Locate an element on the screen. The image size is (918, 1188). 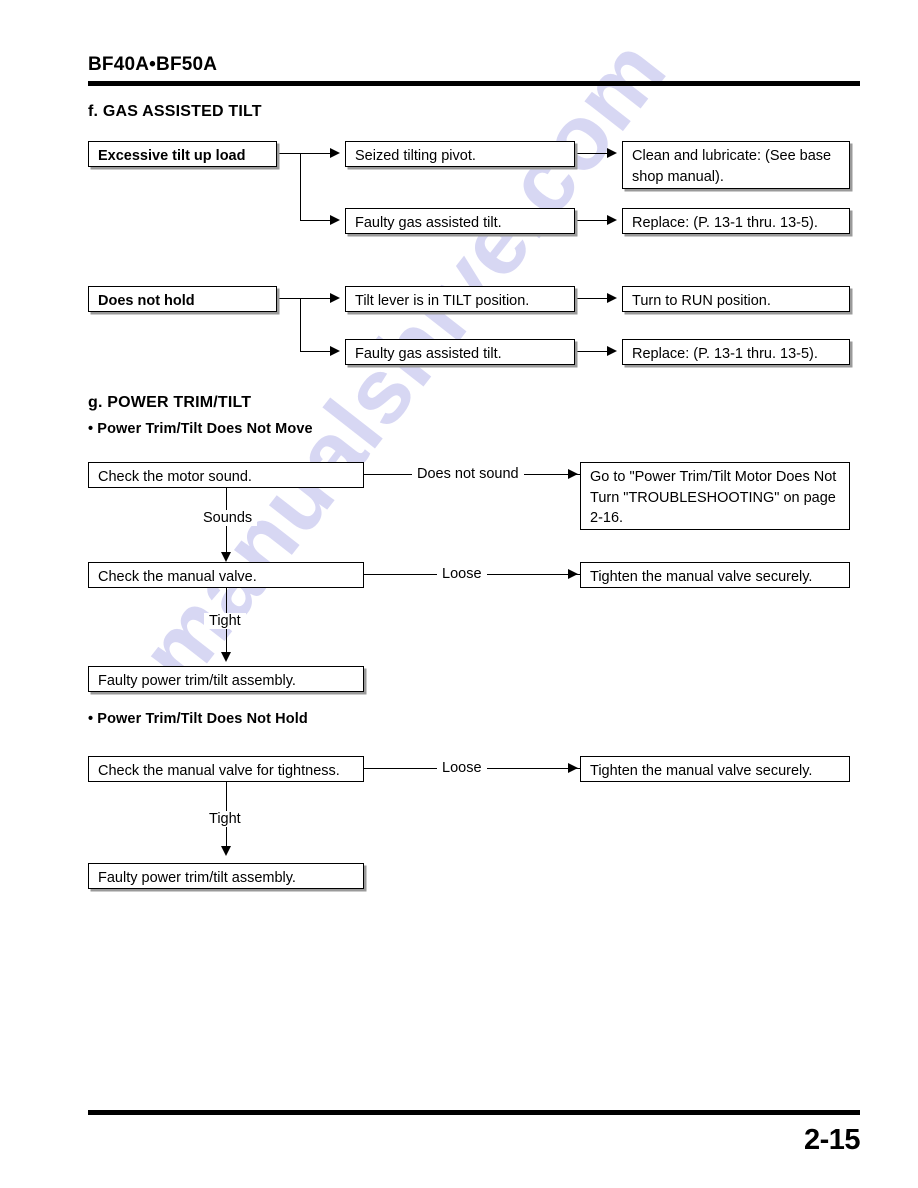
cause-box: Tilt lever is in TILT position. is located at coordinates (460, 299).